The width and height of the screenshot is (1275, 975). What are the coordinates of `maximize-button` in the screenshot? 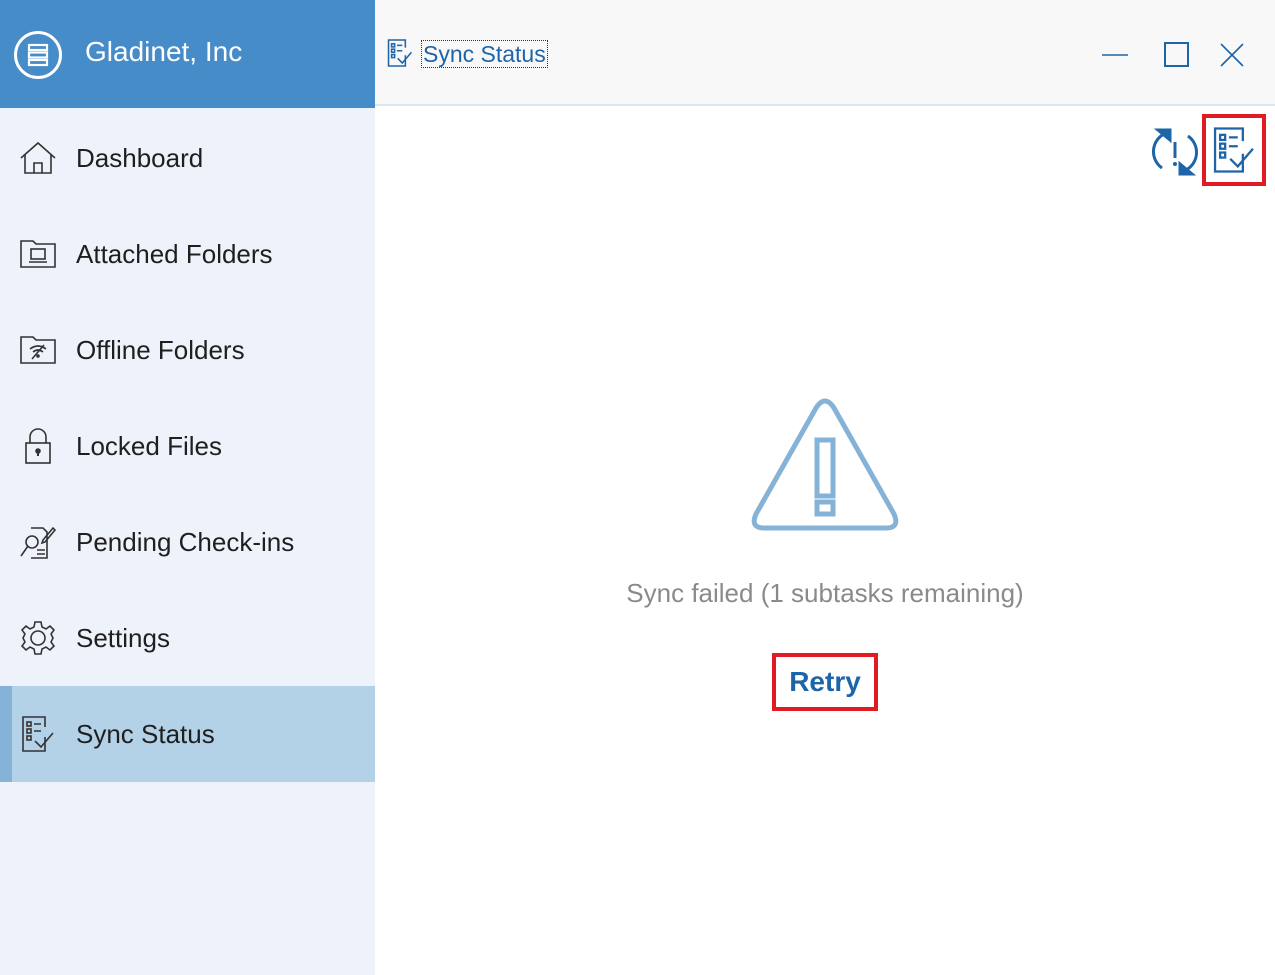 It's located at (1177, 55).